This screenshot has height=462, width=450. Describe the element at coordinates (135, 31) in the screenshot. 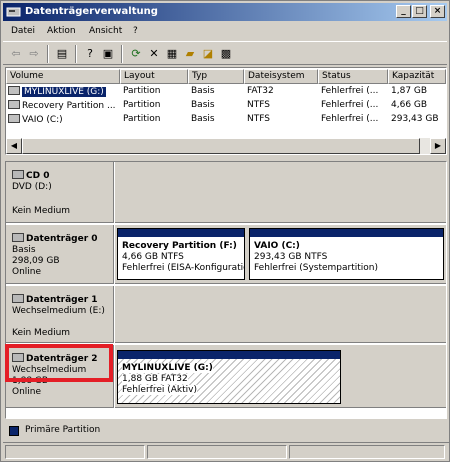

I see `menu-help: ?` at that location.